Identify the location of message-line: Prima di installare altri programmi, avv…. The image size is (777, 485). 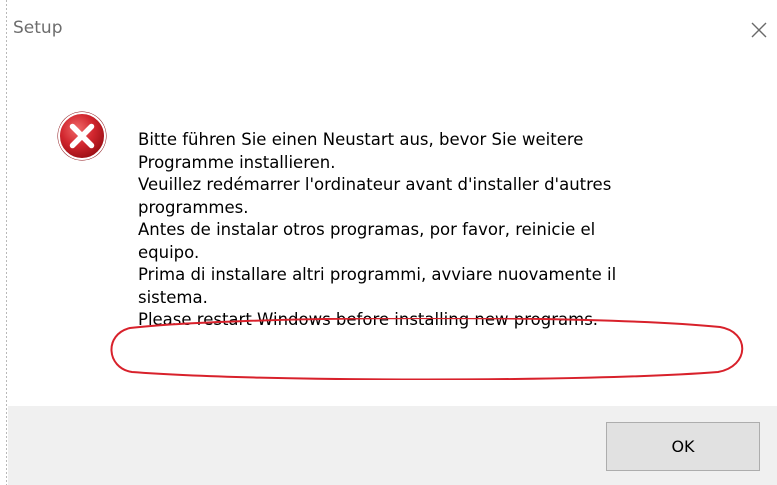
(377, 274).